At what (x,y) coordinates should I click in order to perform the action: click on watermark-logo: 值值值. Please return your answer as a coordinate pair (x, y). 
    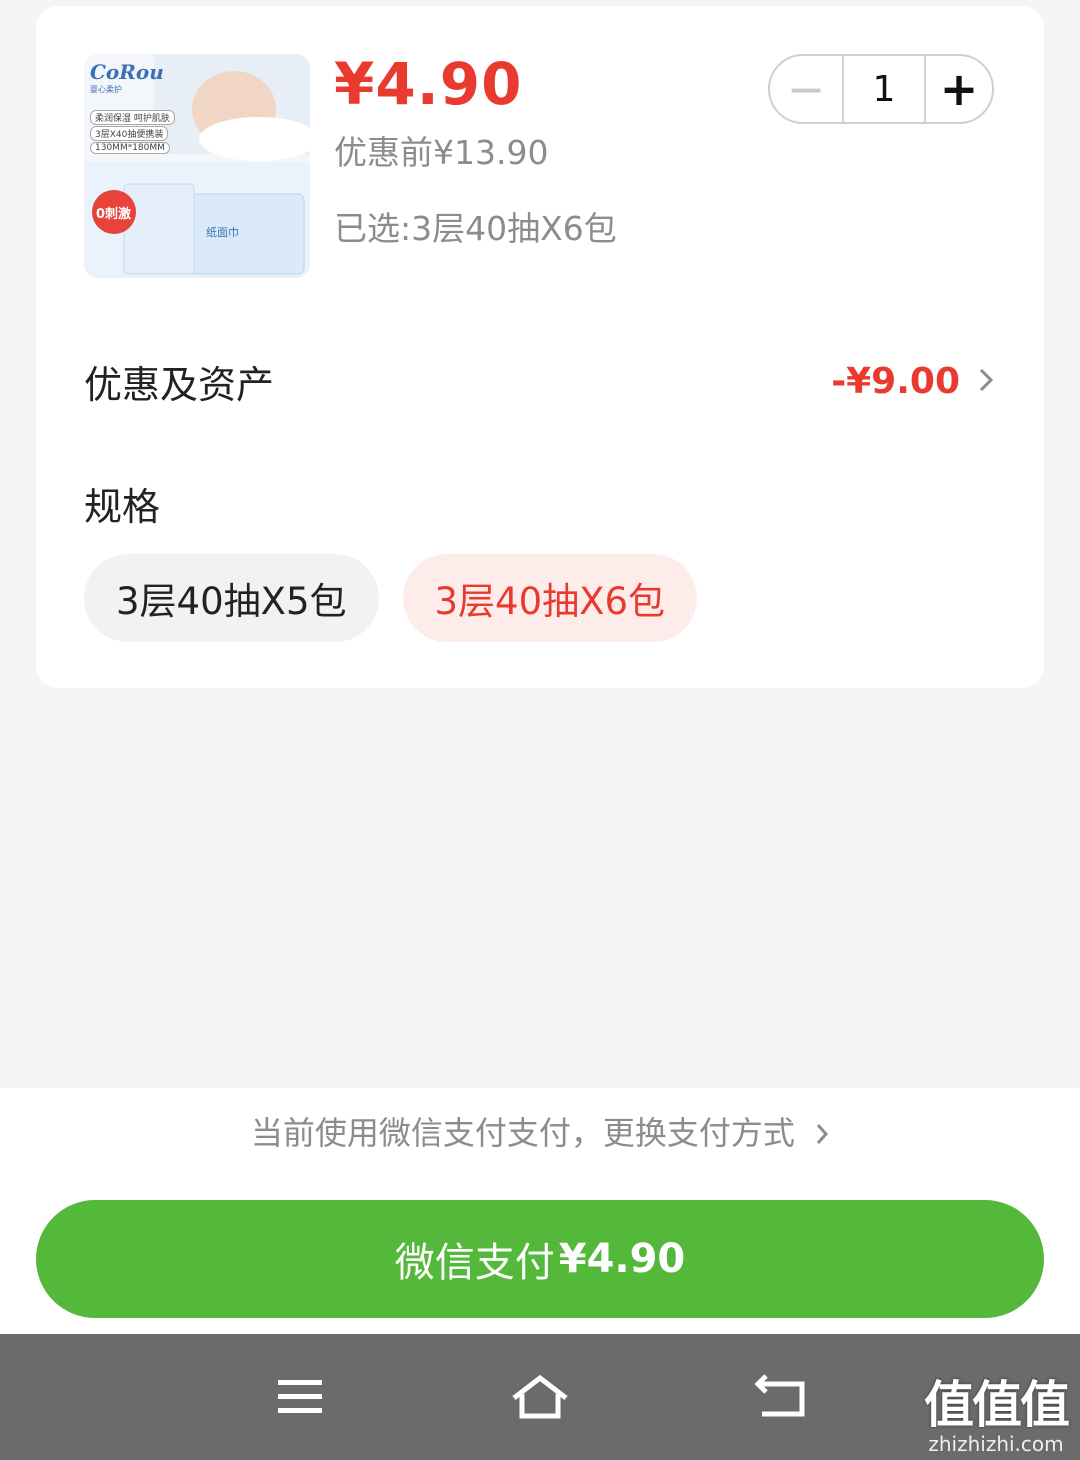
    Looking at the image, I should click on (997, 1405).